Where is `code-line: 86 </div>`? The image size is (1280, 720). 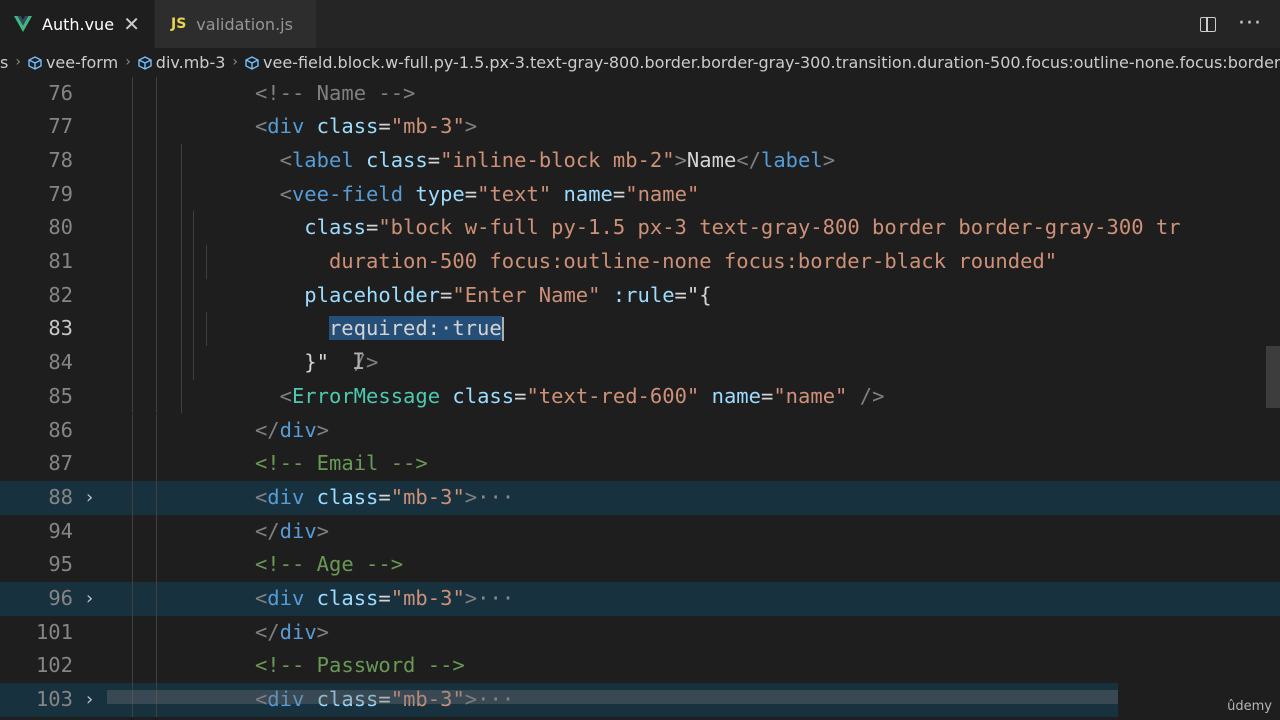
code-line: 86 </div> is located at coordinates (640, 430).